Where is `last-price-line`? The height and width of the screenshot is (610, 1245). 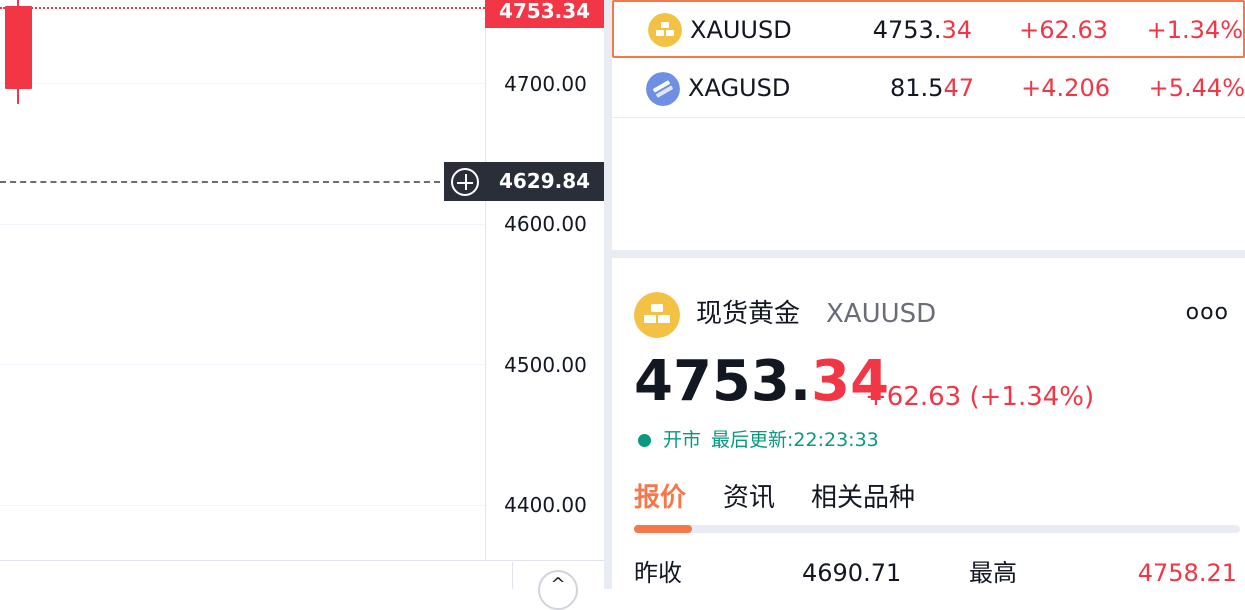
last-price-line is located at coordinates (242, 8).